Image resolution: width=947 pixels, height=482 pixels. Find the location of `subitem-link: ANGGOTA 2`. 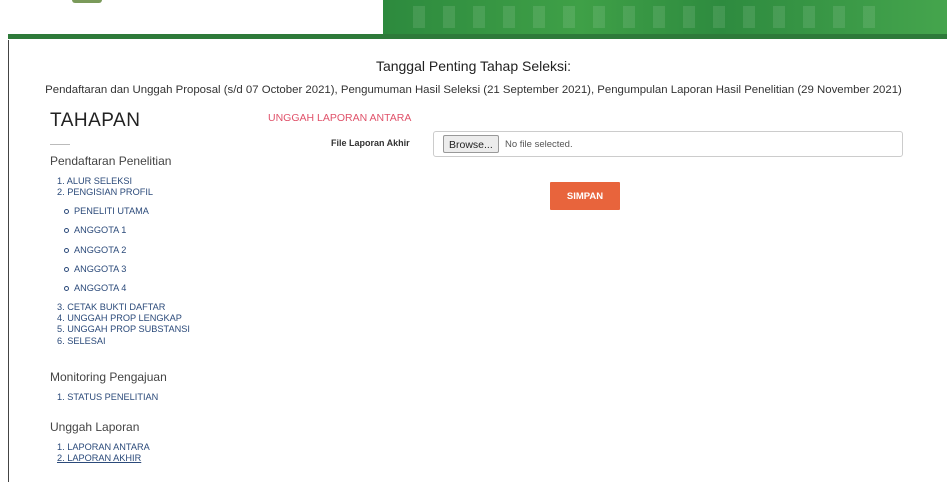

subitem-link: ANGGOTA 2 is located at coordinates (100, 250).